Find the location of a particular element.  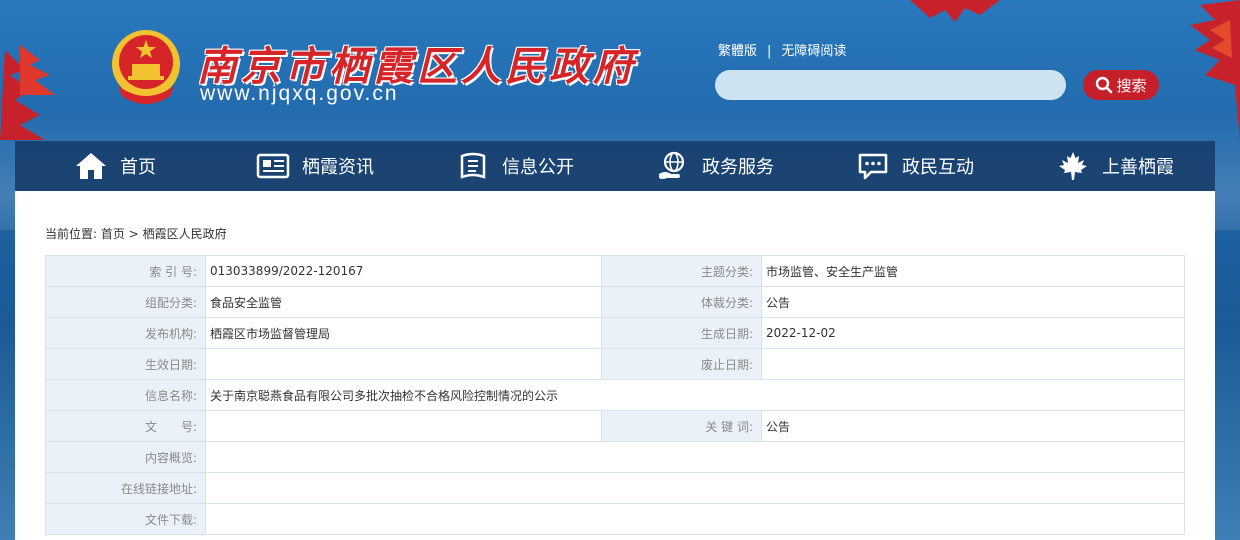

nav-item-home: 首页 is located at coordinates (115, 166).